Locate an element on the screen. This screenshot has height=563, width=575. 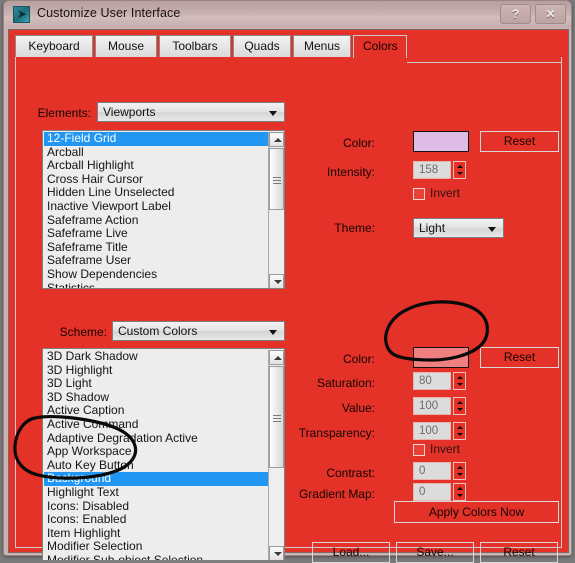
reset-button: Reset is located at coordinates (519, 552).